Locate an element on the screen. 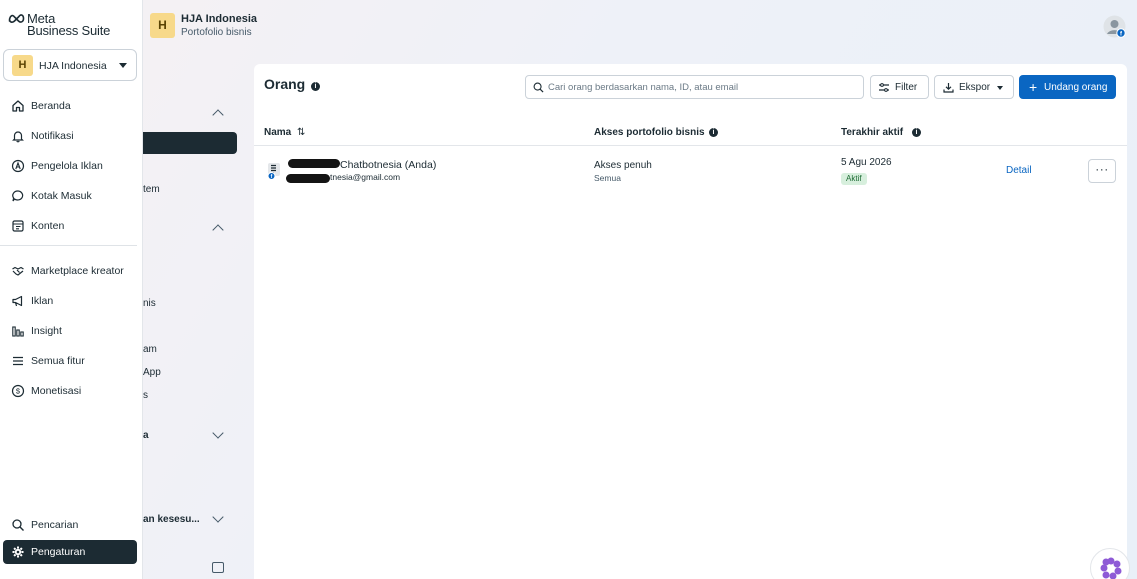  nav-item-semua-fitur: Semua fitur is located at coordinates (70, 361).